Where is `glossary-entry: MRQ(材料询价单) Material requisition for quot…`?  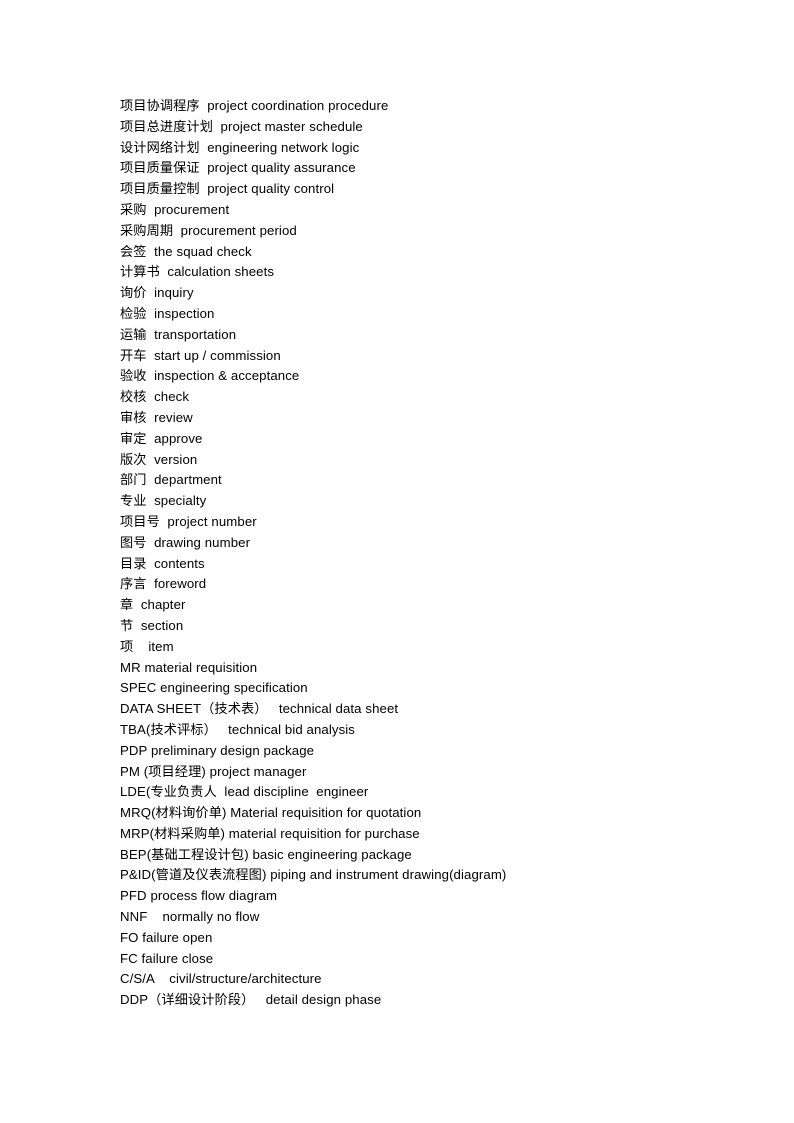 glossary-entry: MRQ(材料询价单) Material requisition for quot… is located at coordinates (271, 813).